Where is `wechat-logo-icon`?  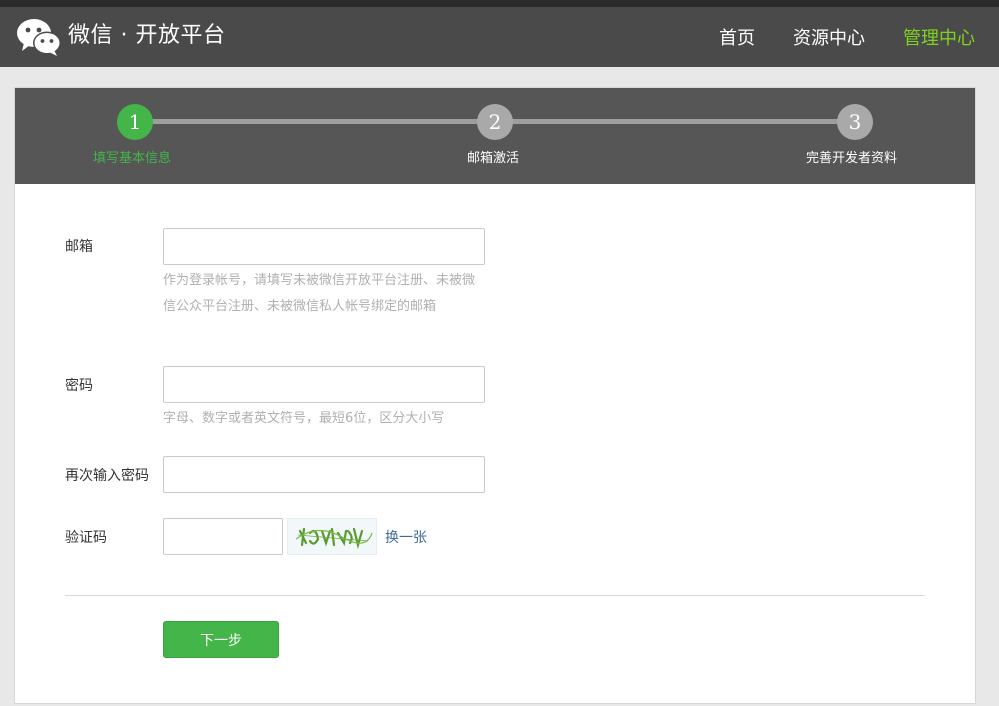 wechat-logo-icon is located at coordinates (39, 37).